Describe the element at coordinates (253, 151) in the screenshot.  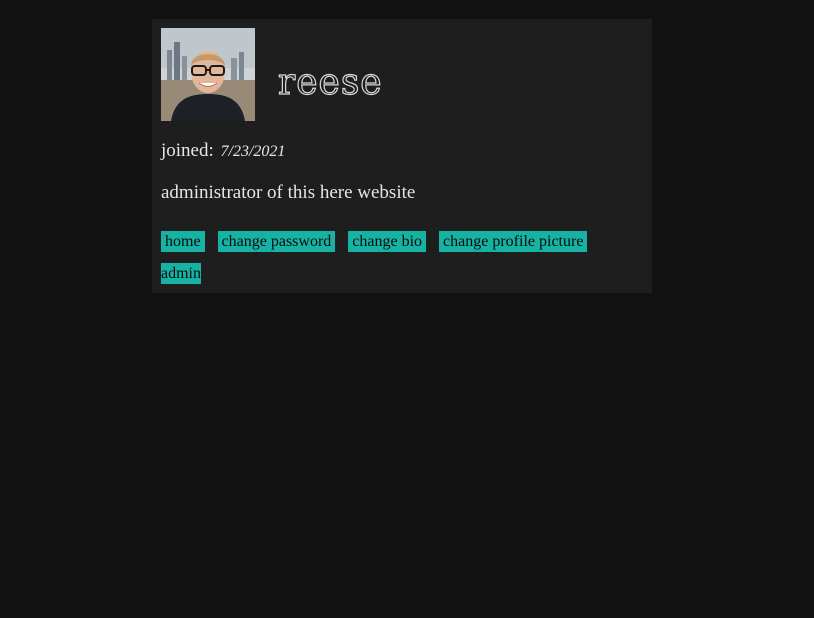
I see `joined-date: 7/23/2021` at that location.